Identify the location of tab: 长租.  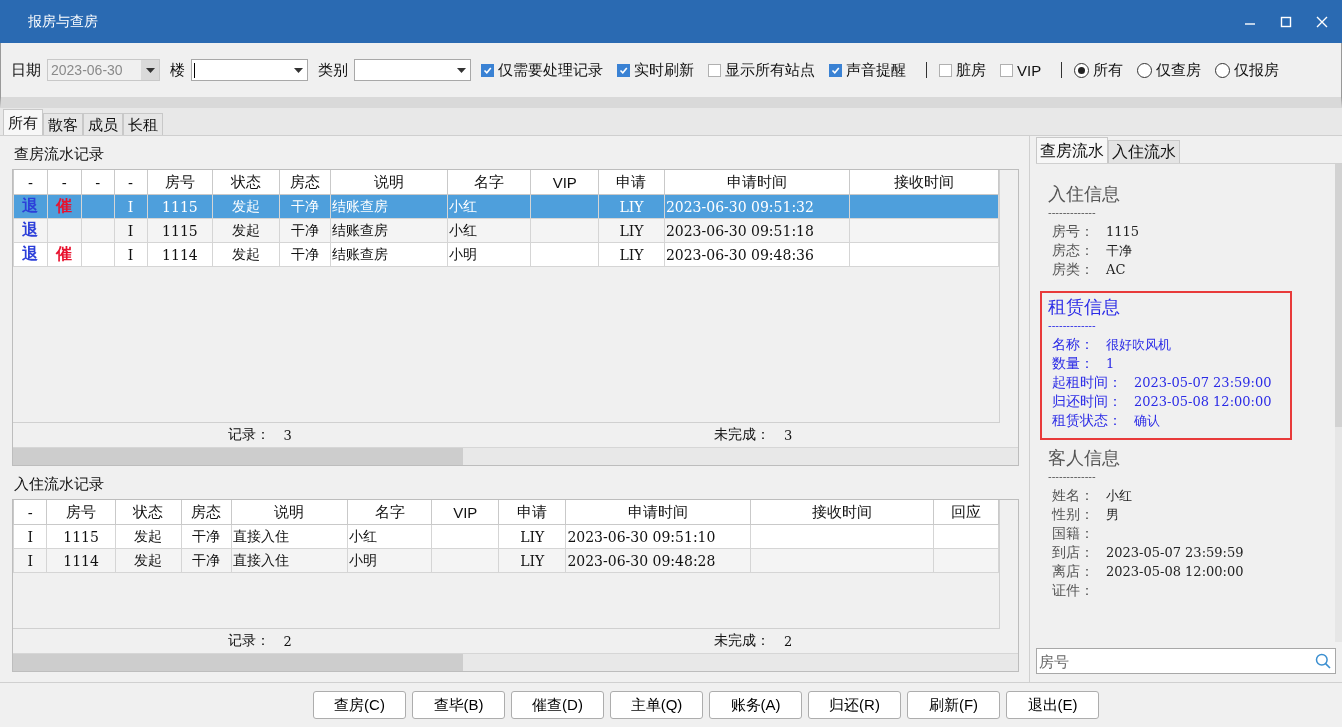
(143, 124).